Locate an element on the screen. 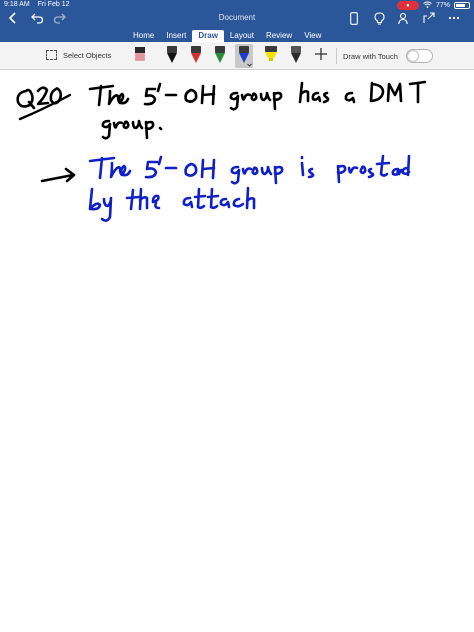 The image size is (474, 632). pencil-icon is located at coordinates (296, 54).